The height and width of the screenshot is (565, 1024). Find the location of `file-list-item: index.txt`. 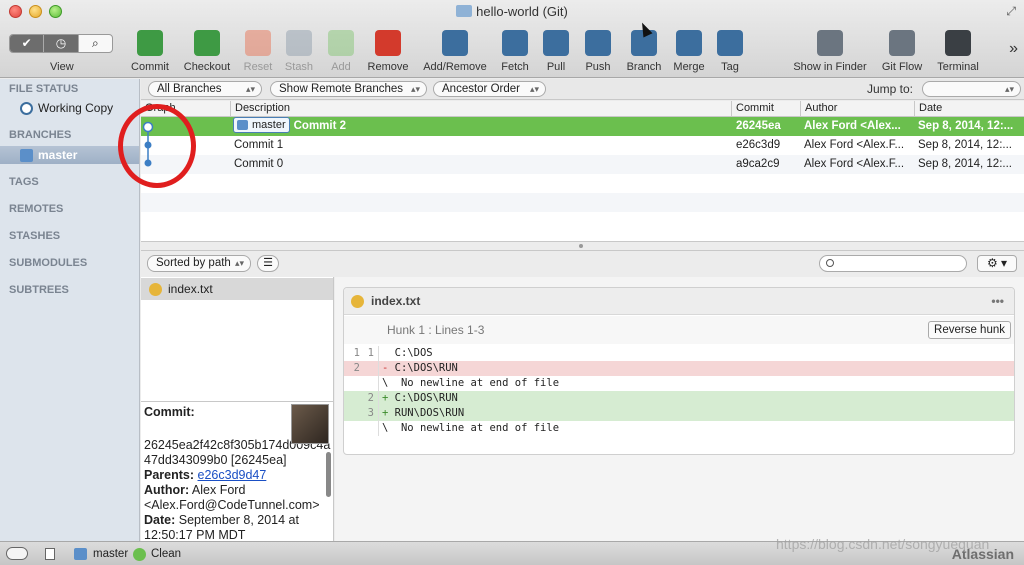

file-list-item: index.txt is located at coordinates (237, 289).